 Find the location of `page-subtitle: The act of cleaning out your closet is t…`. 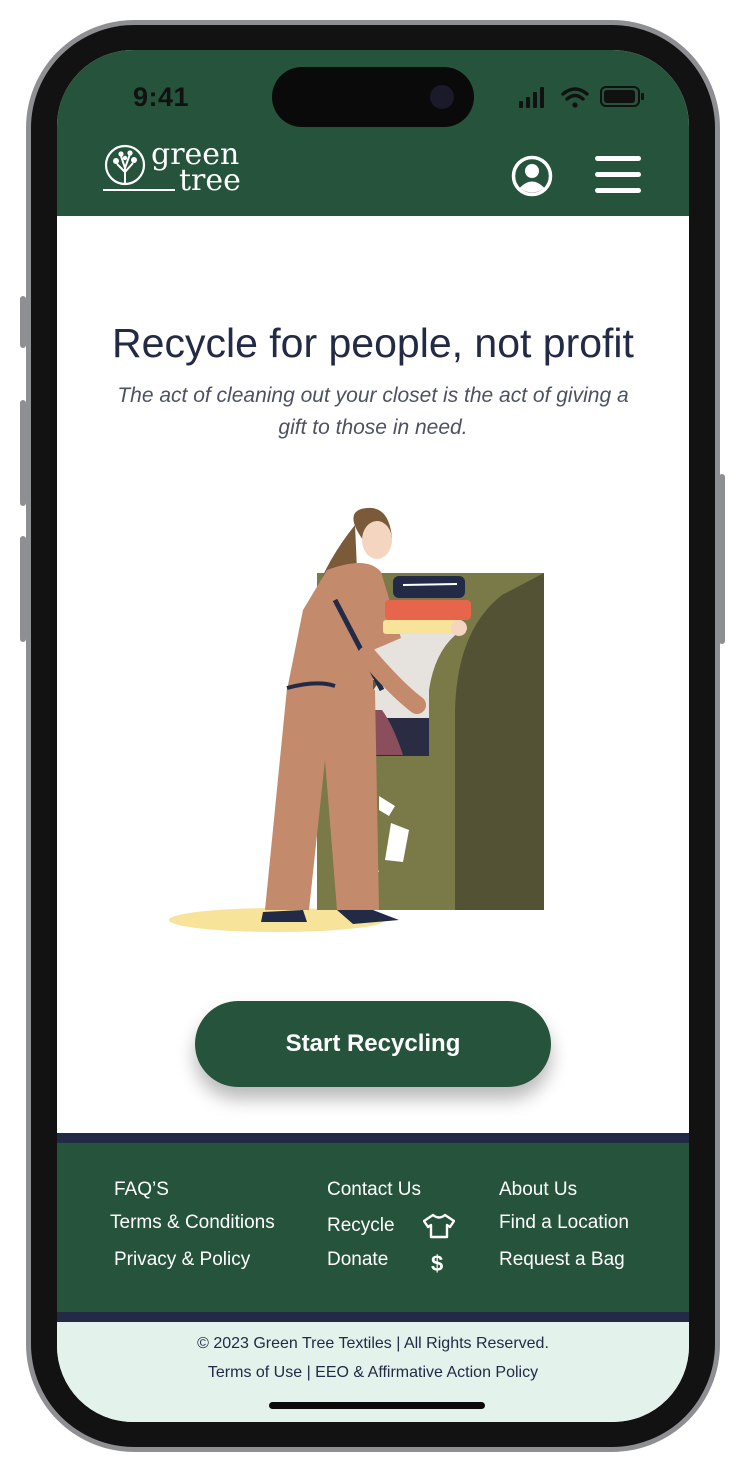

page-subtitle: The act of cleaning out your closet is t… is located at coordinates (373, 411).